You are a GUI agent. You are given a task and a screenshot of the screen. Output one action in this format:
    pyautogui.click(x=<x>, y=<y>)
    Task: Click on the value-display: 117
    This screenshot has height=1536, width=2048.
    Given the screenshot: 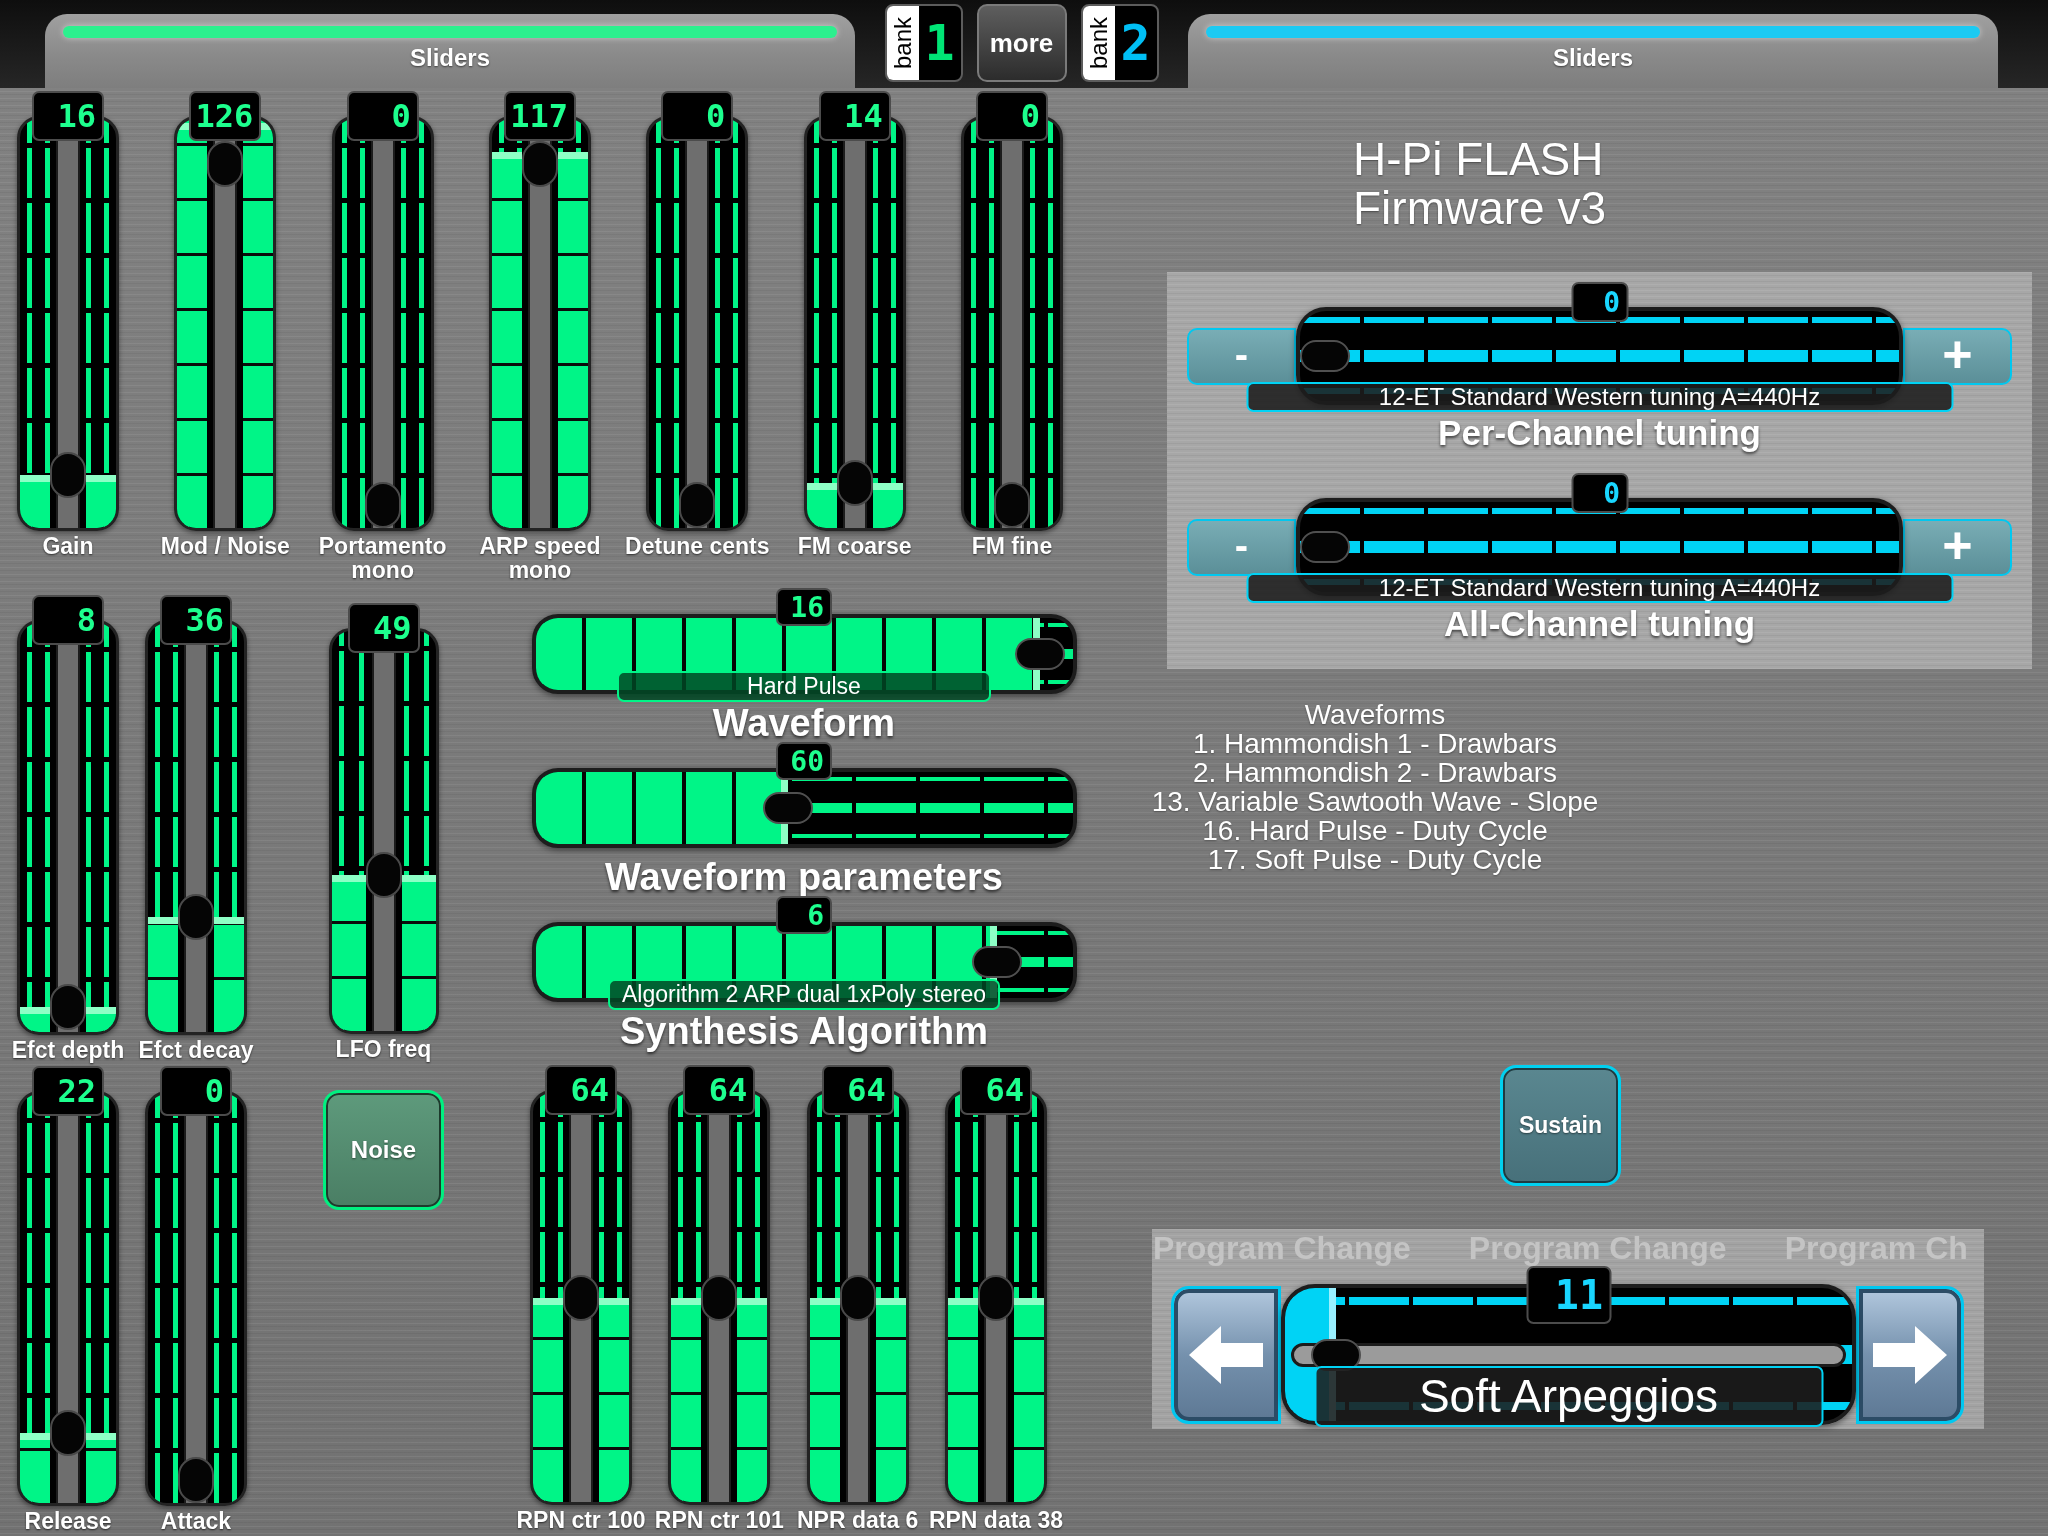 What is the action you would take?
    pyautogui.click(x=540, y=116)
    